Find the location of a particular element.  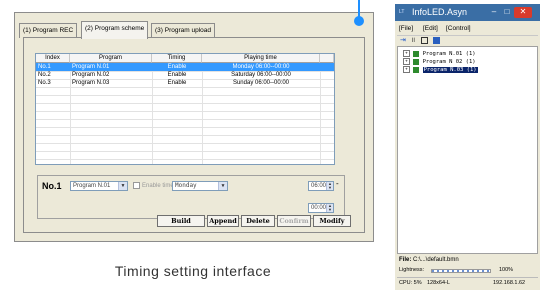

table-cell-index: No.1 is located at coordinates (54, 67).